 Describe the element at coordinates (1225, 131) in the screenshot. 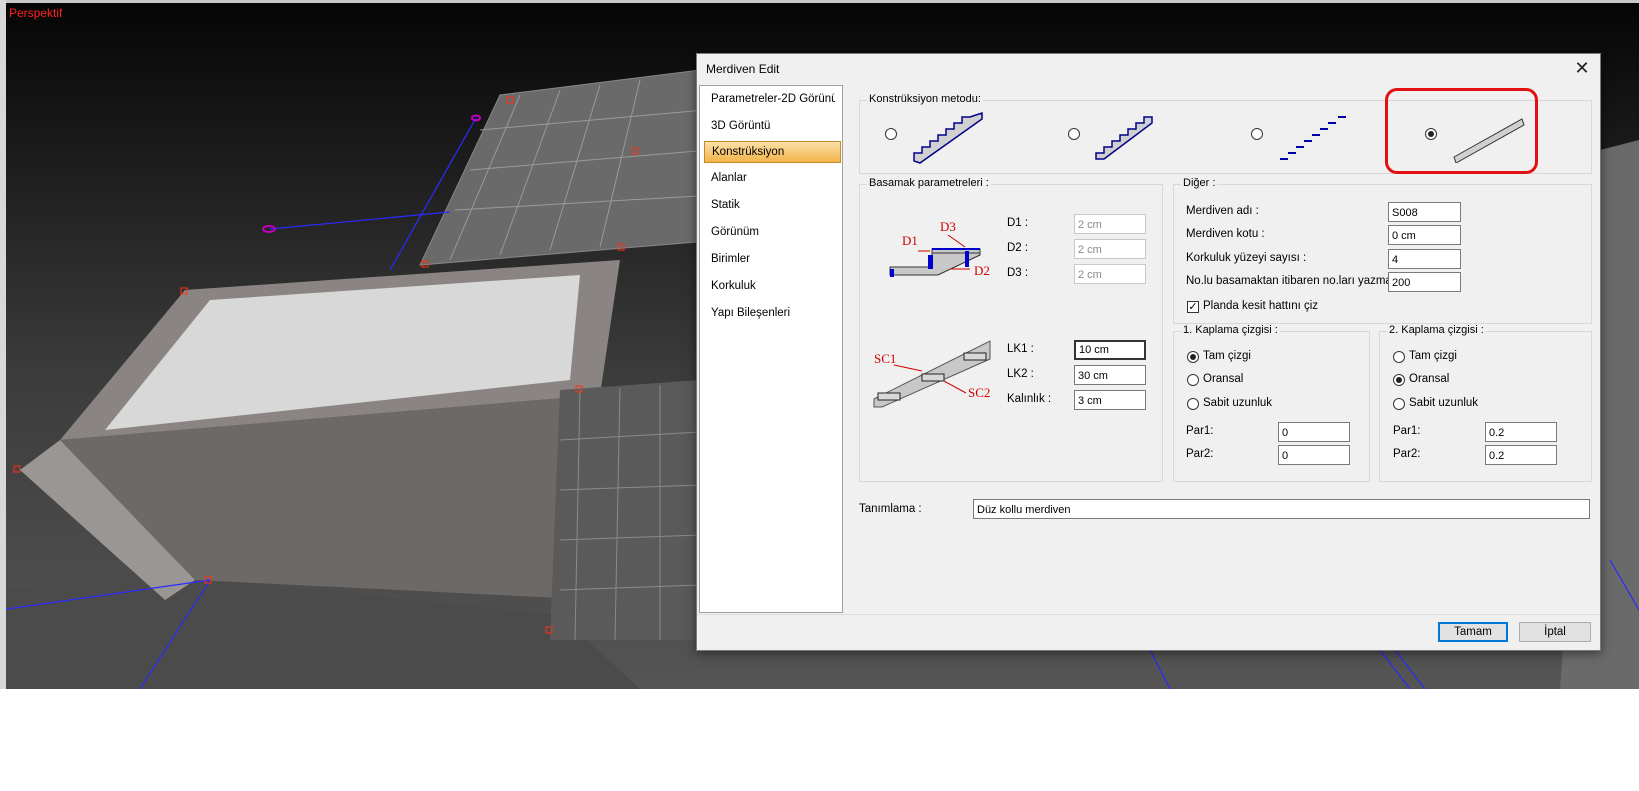

I see `construction-method-group: Konstrüksiyon metodu:` at that location.